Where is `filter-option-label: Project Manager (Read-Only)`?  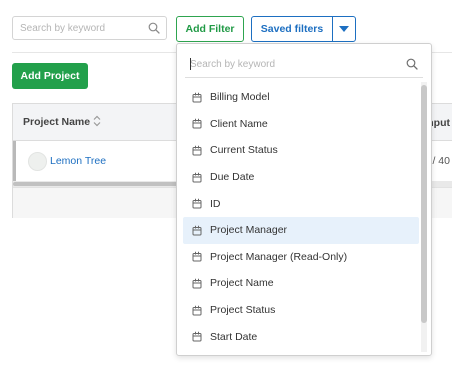
filter-option-label: Project Manager (Read-Only) is located at coordinates (279, 256).